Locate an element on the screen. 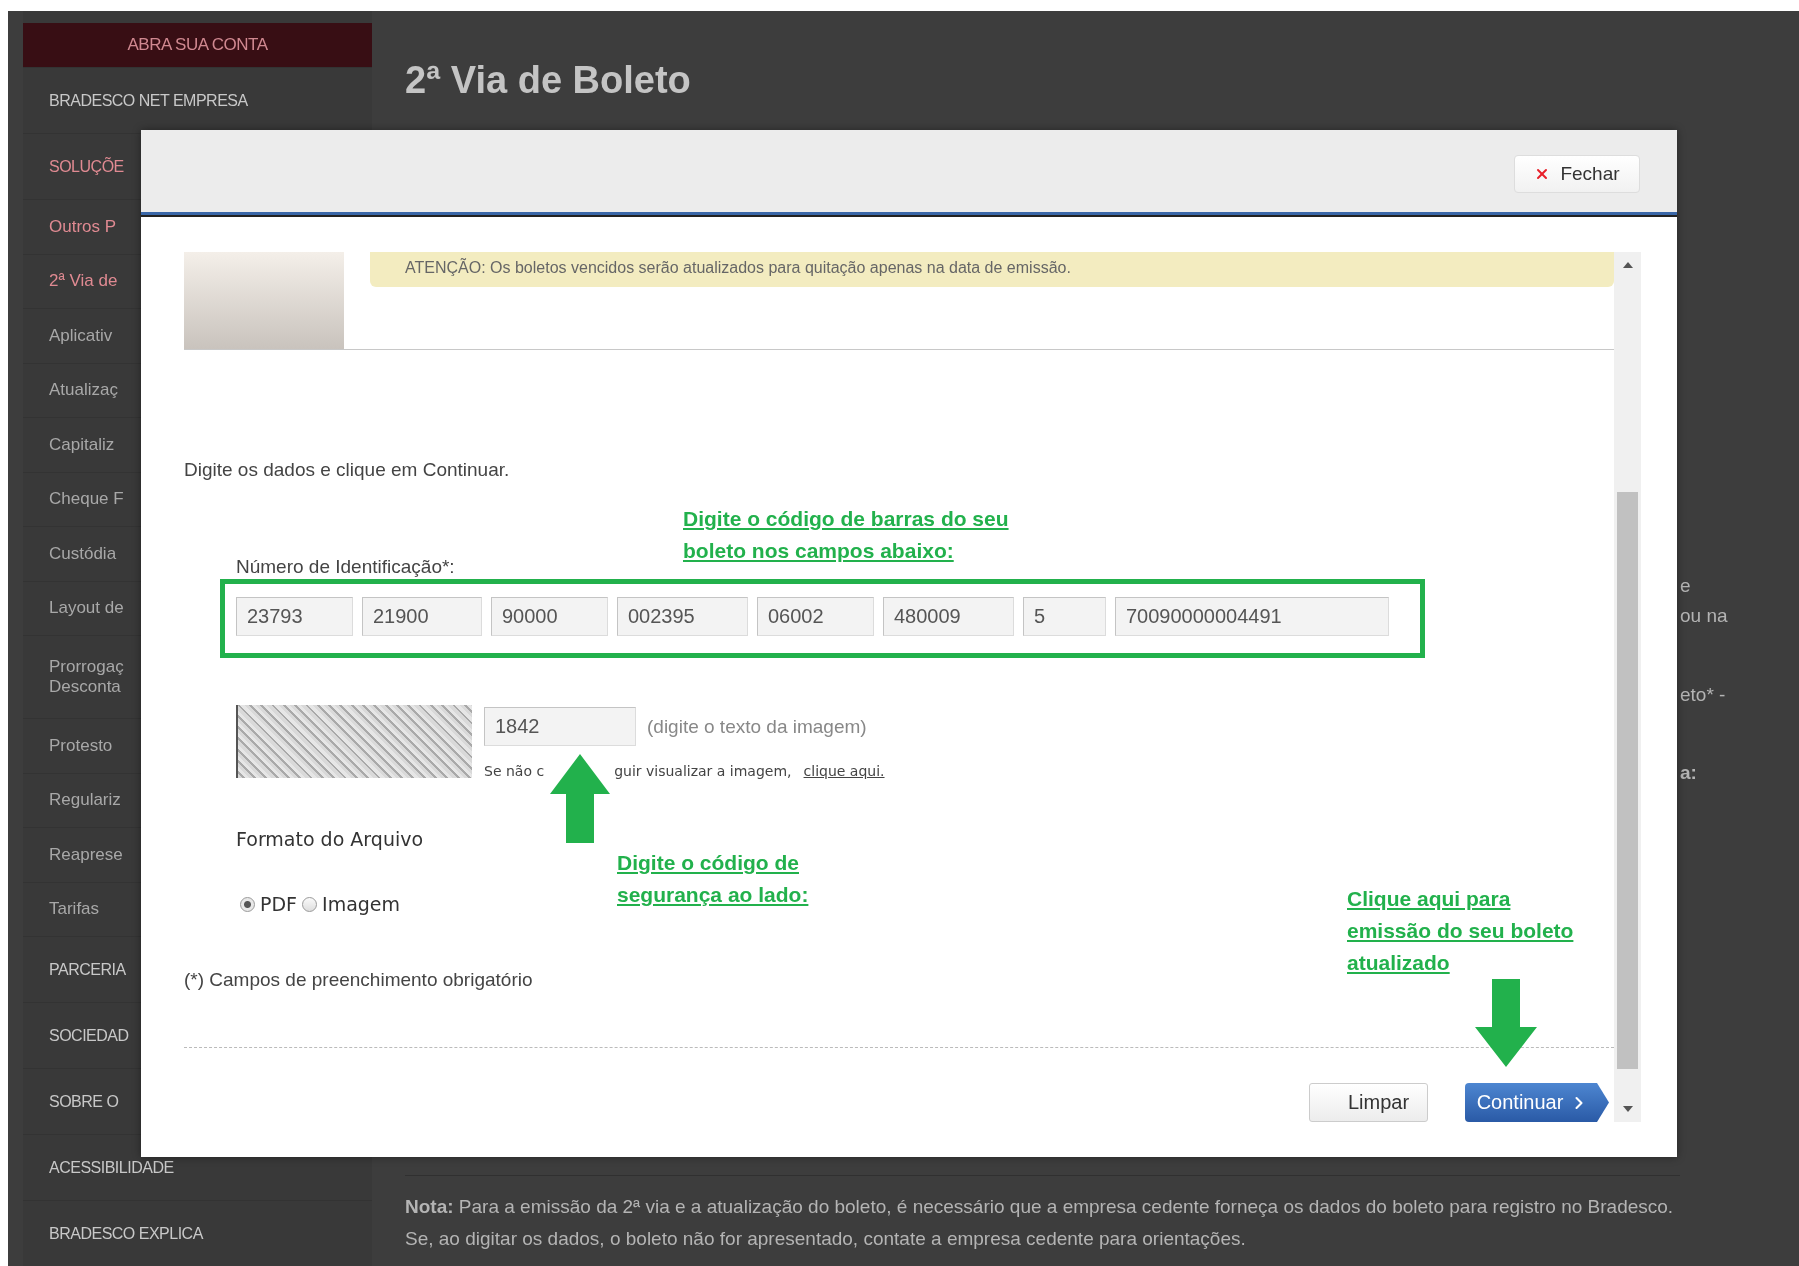  sidebar-item: BRADESCO EXPLICA is located at coordinates (197, 1233).